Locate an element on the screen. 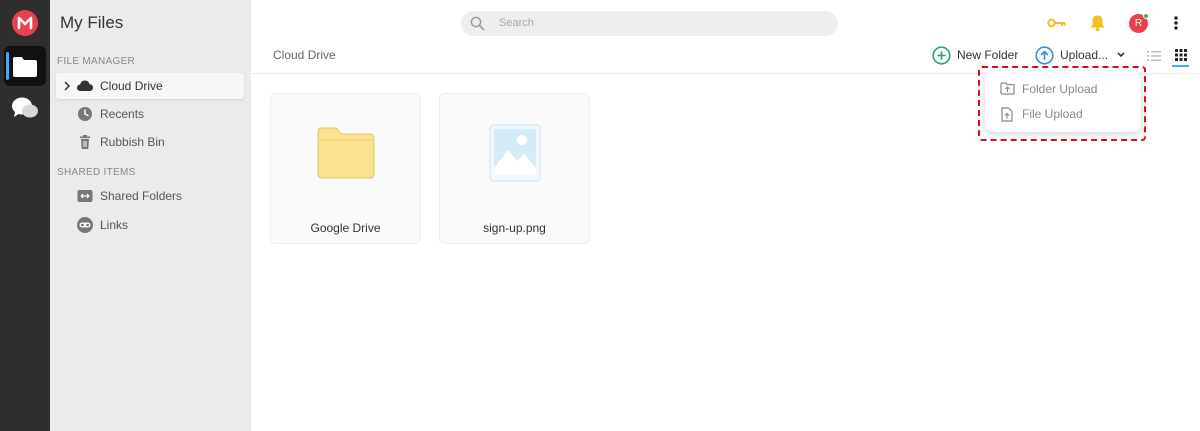  online-status-dot is located at coordinates (1146, 16).